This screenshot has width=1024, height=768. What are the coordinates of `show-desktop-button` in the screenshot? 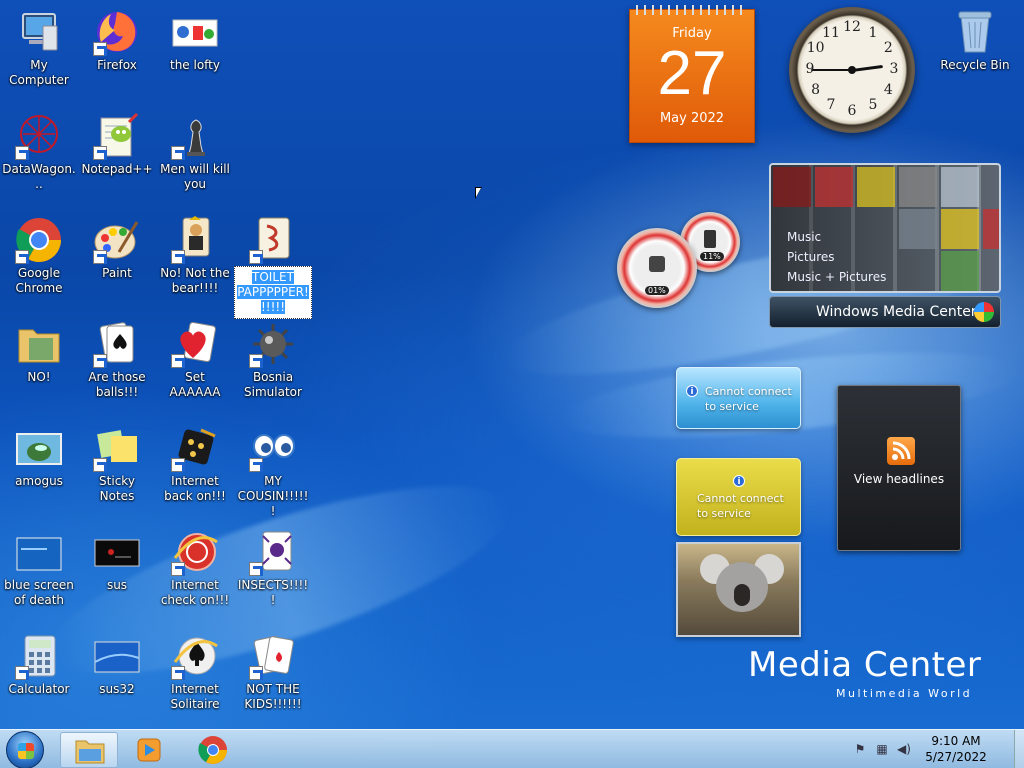 It's located at (1019, 749).